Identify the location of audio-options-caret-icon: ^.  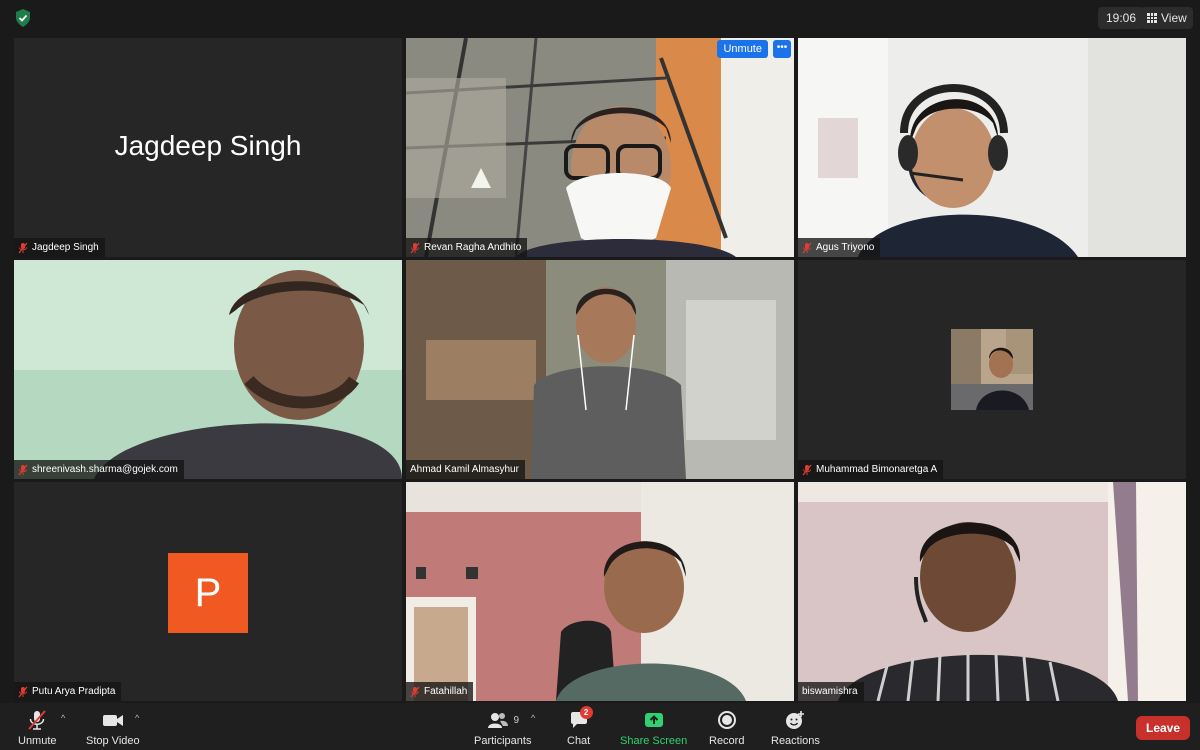
(63, 718).